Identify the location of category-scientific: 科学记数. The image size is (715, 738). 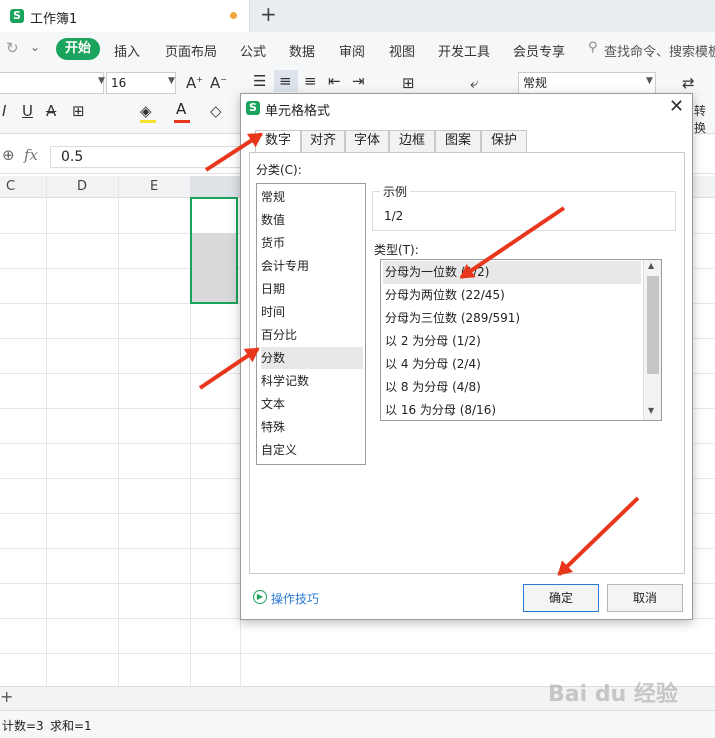
(312, 381).